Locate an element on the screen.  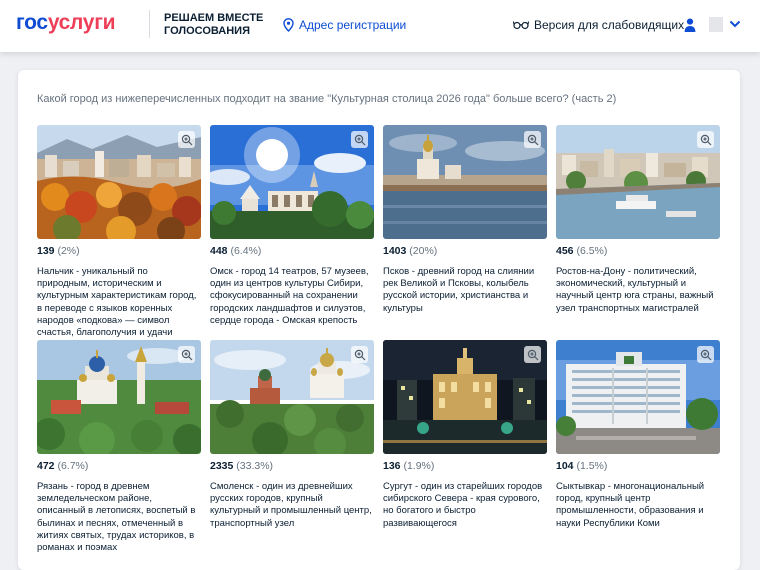
option-photo-surgut is located at coordinates (465, 397).